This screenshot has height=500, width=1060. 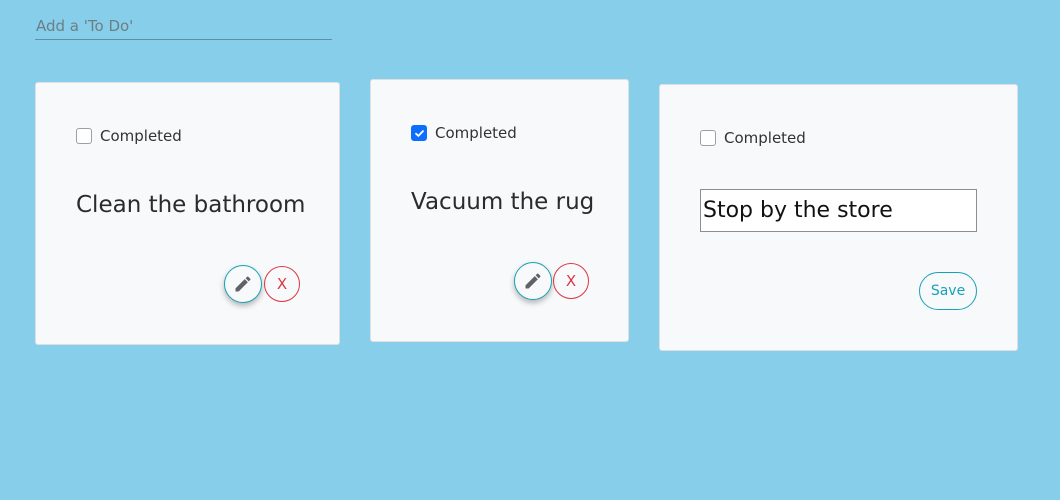 What do you see at coordinates (183, 26) in the screenshot?
I see `add-todo-input` at bounding box center [183, 26].